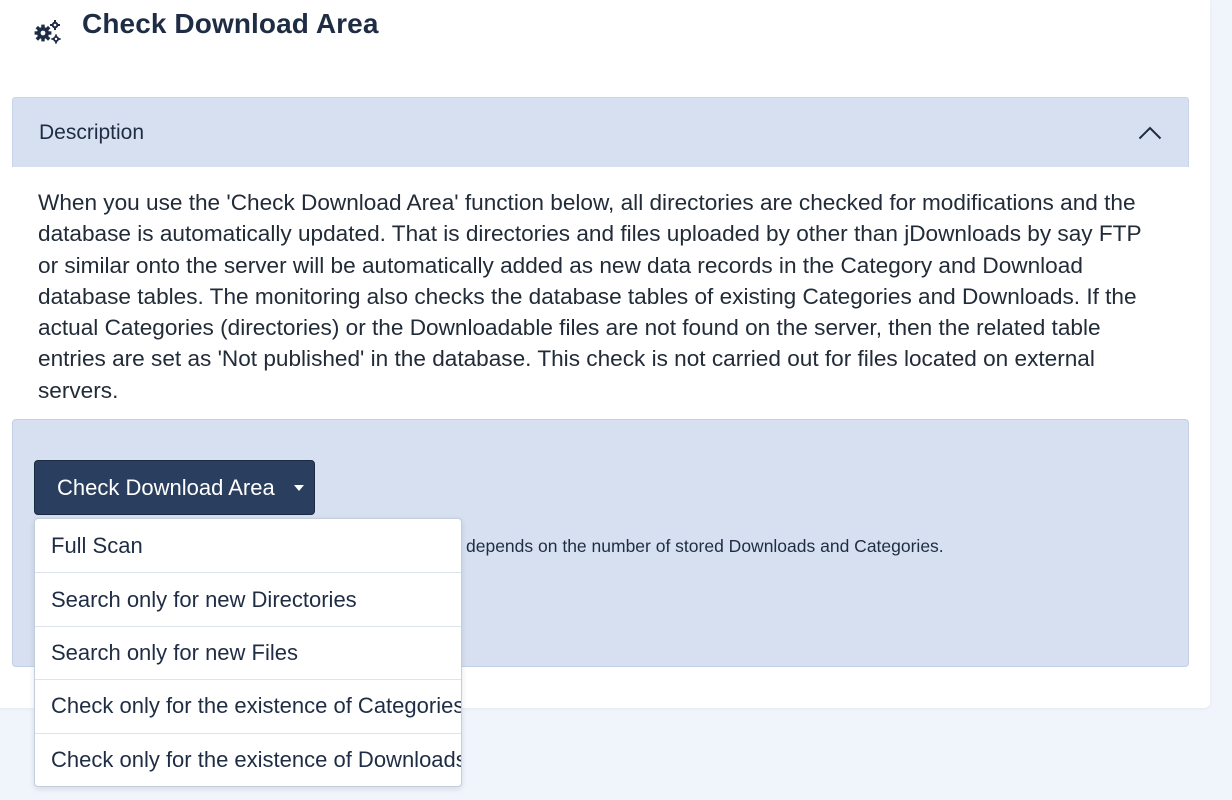 Image resolution: width=1232 pixels, height=800 pixels. Describe the element at coordinates (230, 23) in the screenshot. I see `page-title: Check Download Area` at that location.